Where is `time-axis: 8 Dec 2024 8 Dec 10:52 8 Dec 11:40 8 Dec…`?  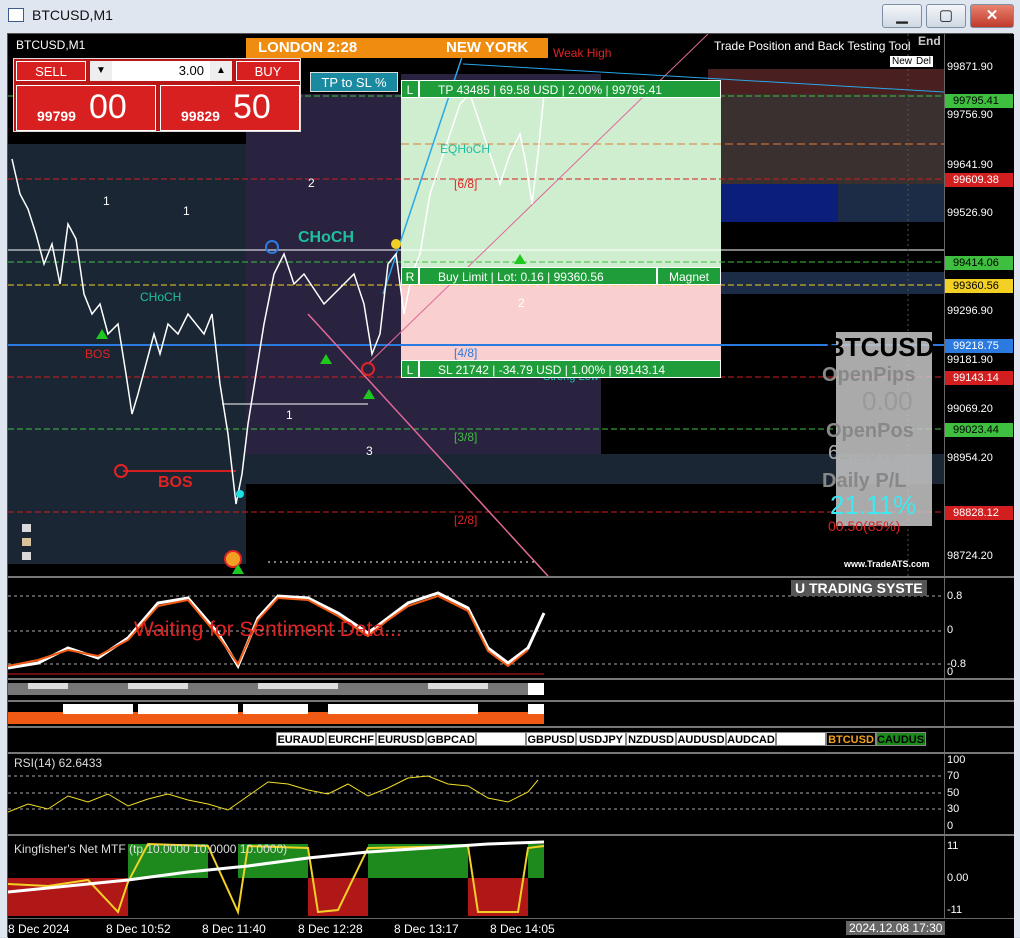
time-axis: 8 Dec 2024 8 Dec 10:52 8 Dec 11:40 8 Dec… is located at coordinates (511, 928).